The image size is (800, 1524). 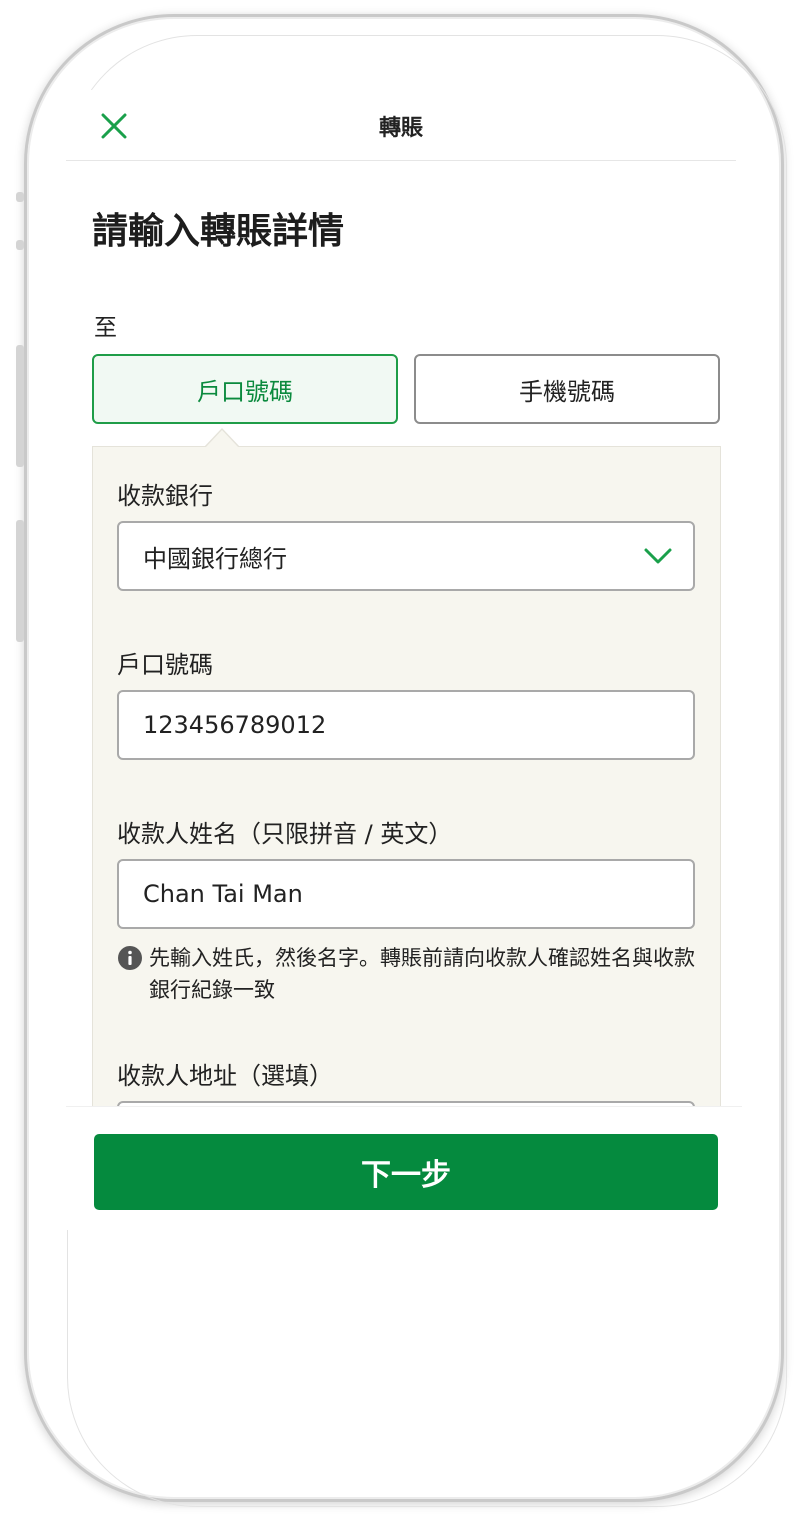 I want to click on header-title: 轉賬, so click(x=400, y=128).